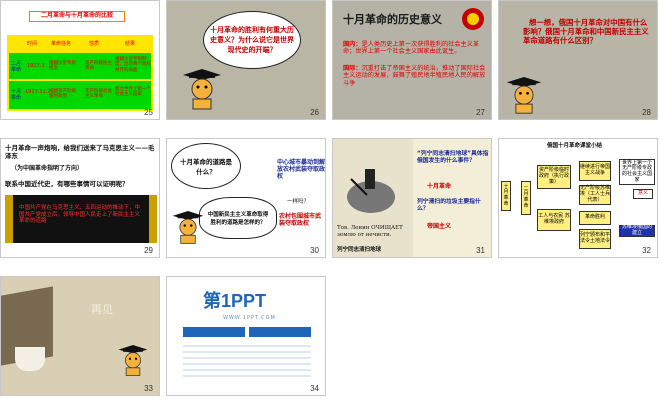 The height and width of the screenshot is (406, 660). I want to click on quote-note: （为中国革命指明了方向）, so click(47, 168).